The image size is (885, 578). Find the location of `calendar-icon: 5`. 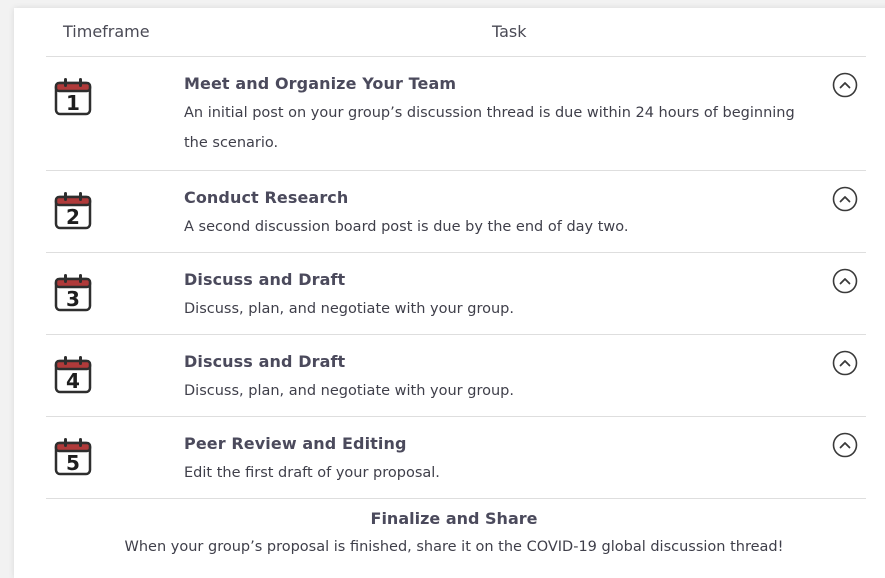

calendar-icon: 5 is located at coordinates (73, 457).